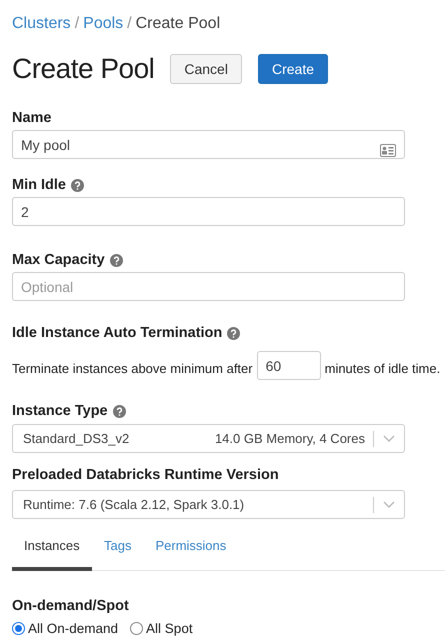  Describe the element at coordinates (117, 333) in the screenshot. I see `field-label: Idle Instance Auto Termination` at that location.